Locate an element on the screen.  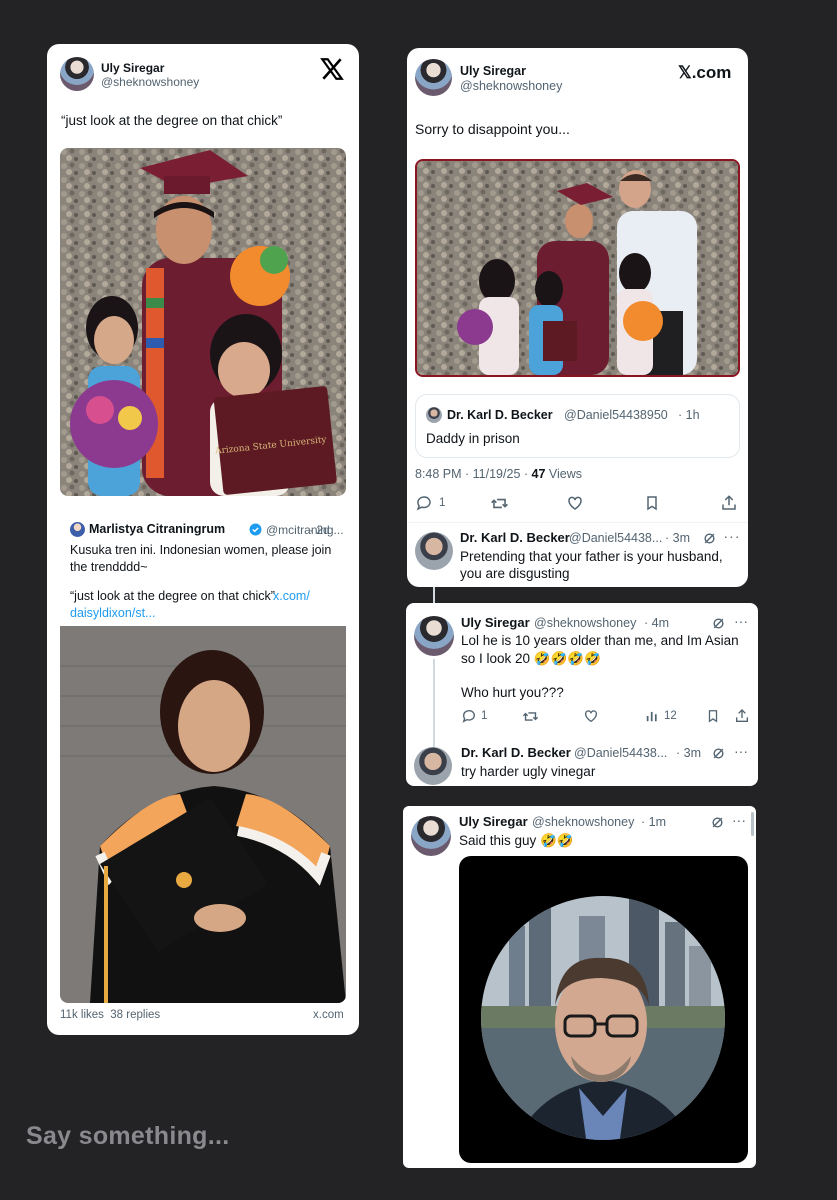
quote-text: Daddy in prison is located at coordinates (473, 438).